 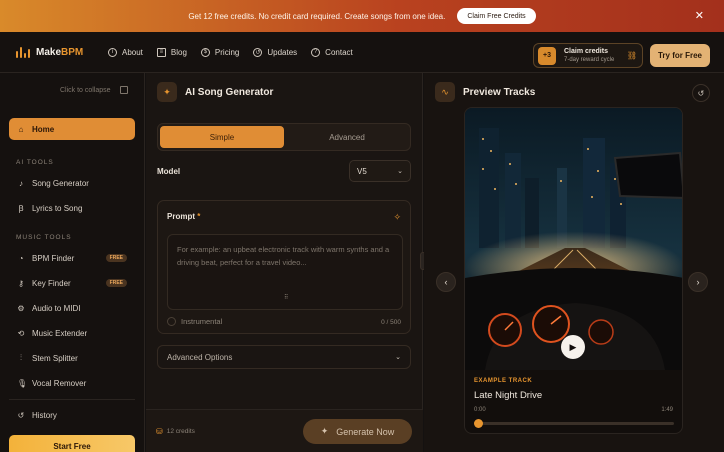 I want to click on try-for-free-button: Try for Free, so click(x=680, y=55).